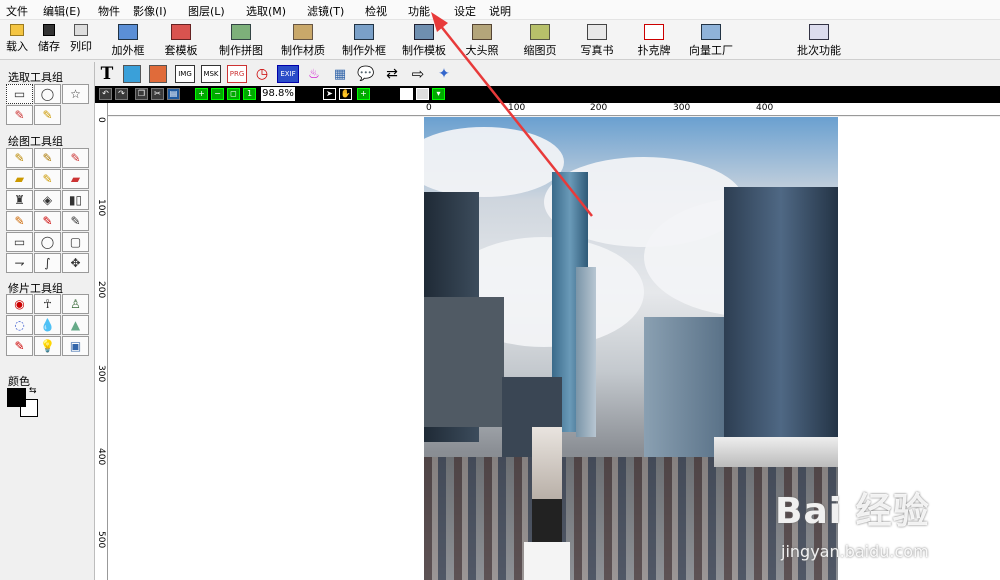 This screenshot has width=1000, height=580. I want to click on brush-tool: ✎, so click(47, 158).